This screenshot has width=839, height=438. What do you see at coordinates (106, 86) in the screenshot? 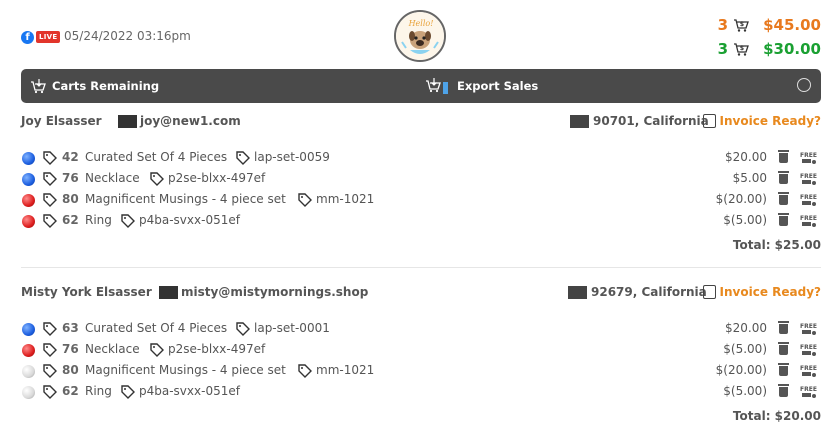
I see `carts-remaining-label: Carts Remaining` at bounding box center [106, 86].